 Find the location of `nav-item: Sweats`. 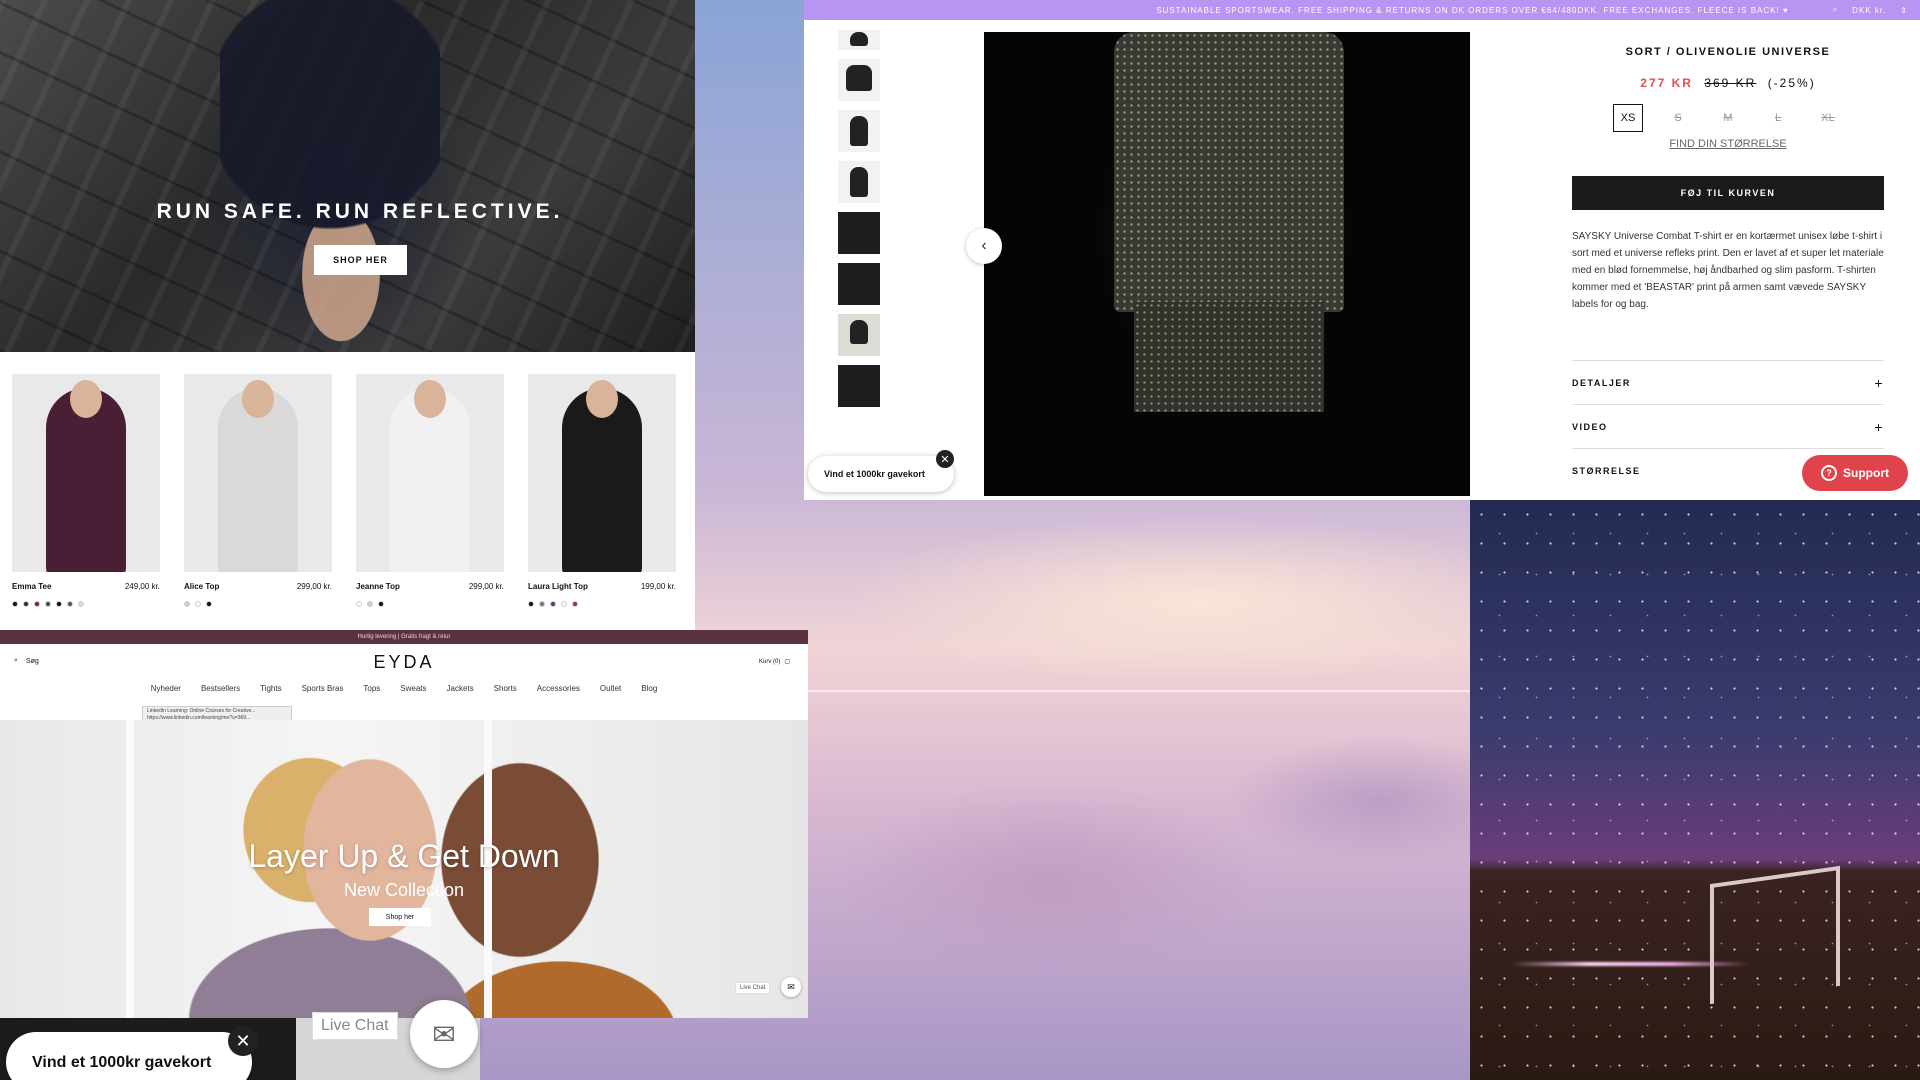

nav-item: Sweats is located at coordinates (413, 688).